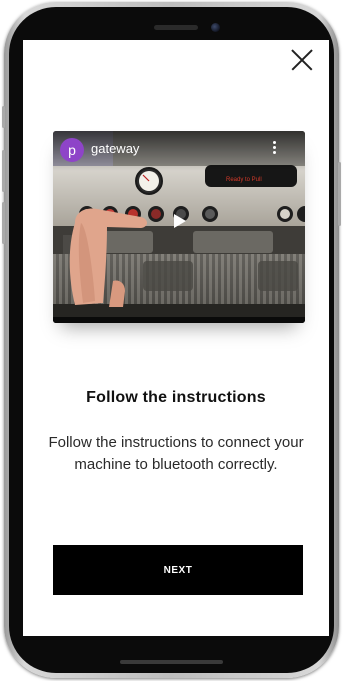 The width and height of the screenshot is (343, 681). Describe the element at coordinates (3, 223) in the screenshot. I see `volume-down-button` at that location.